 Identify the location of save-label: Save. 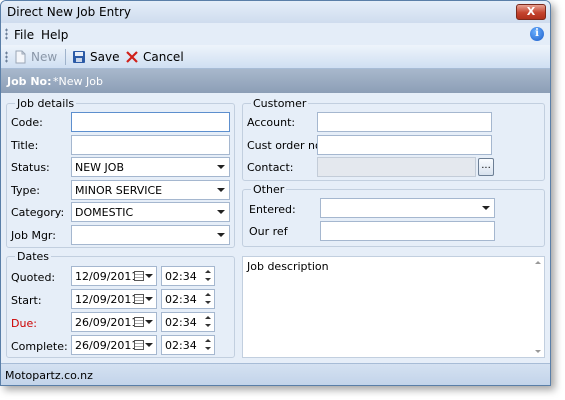
(105, 57).